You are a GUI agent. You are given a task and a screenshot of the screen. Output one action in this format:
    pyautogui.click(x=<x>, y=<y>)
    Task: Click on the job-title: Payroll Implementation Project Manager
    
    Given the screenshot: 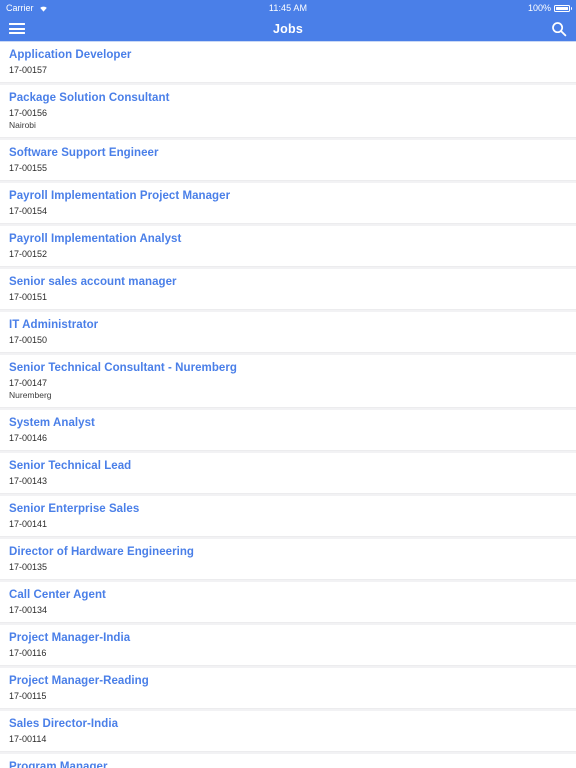 What is the action you would take?
    pyautogui.click(x=120, y=196)
    